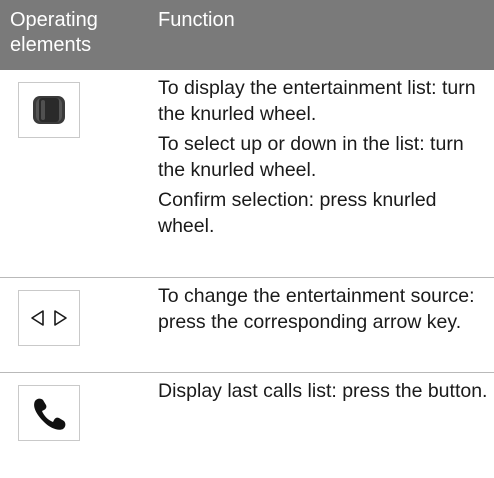  I want to click on phone-handset-icon, so click(49, 413).